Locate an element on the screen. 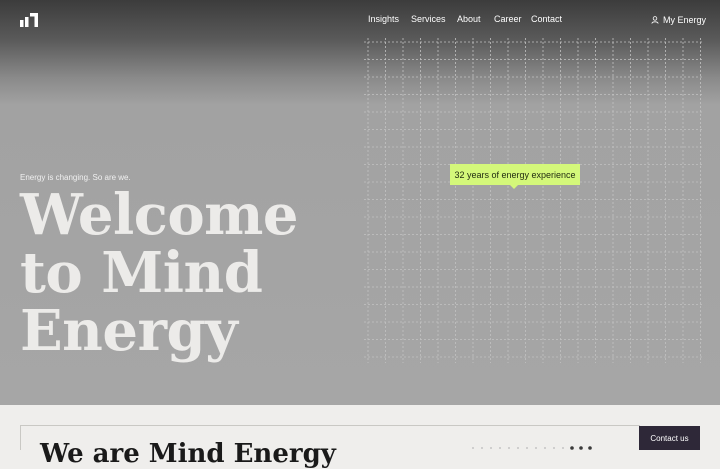 This screenshot has height=469, width=720. my-energy-link: My Energy is located at coordinates (678, 20).